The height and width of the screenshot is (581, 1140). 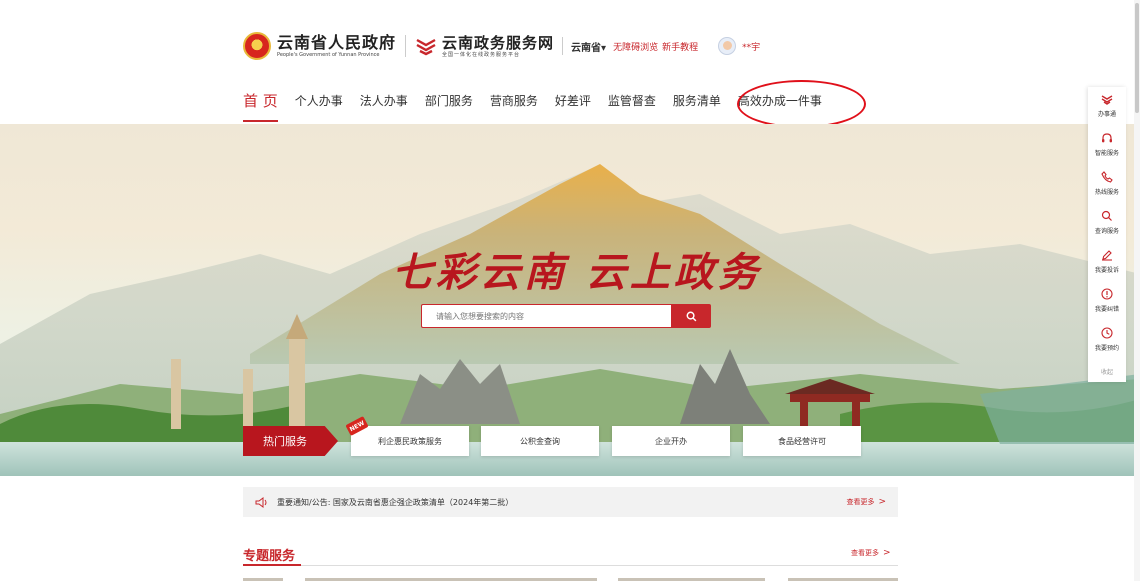 I want to click on sidebar-item-label: 我要预约, so click(x=1106, y=348).